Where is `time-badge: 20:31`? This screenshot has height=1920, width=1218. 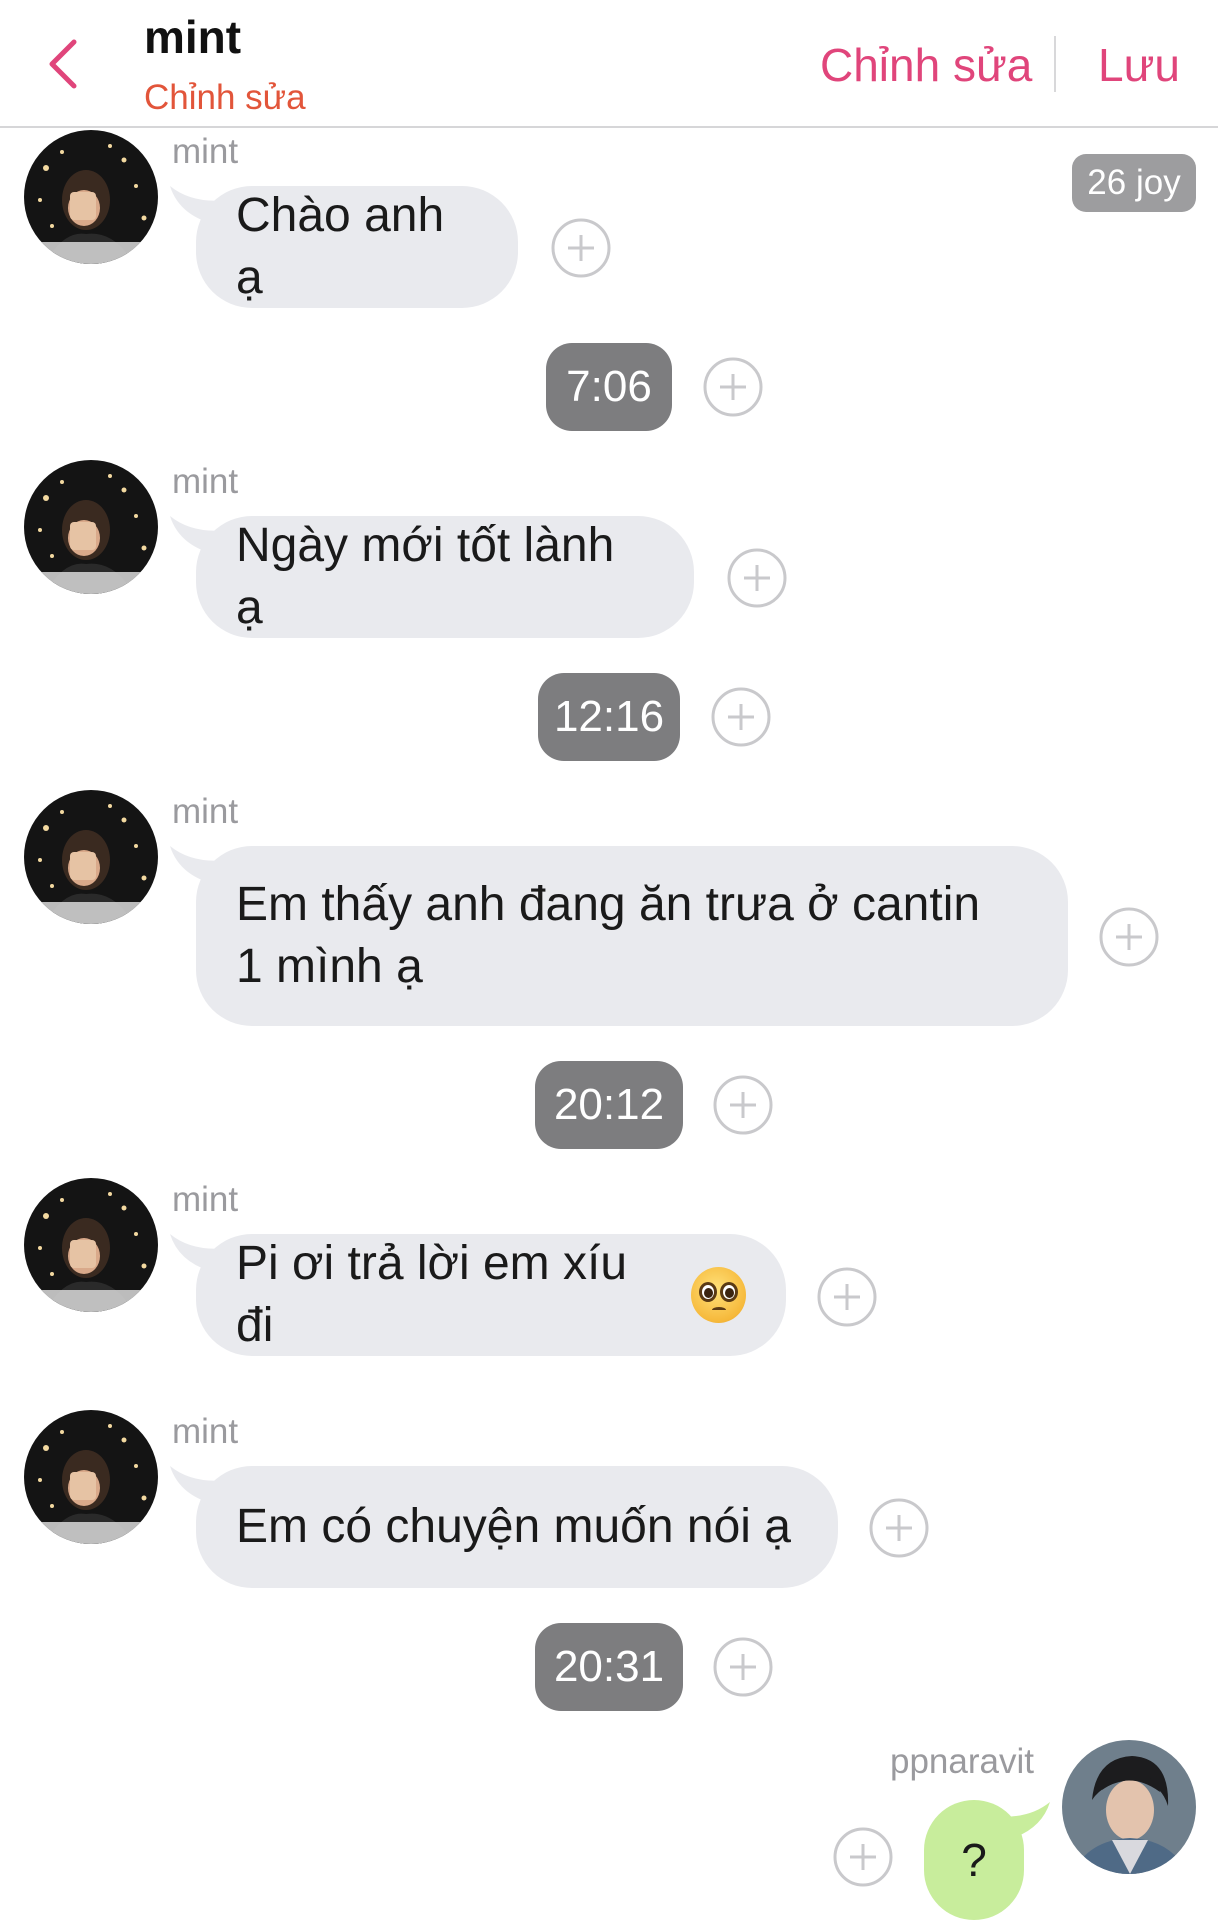 time-badge: 20:31 is located at coordinates (609, 1667).